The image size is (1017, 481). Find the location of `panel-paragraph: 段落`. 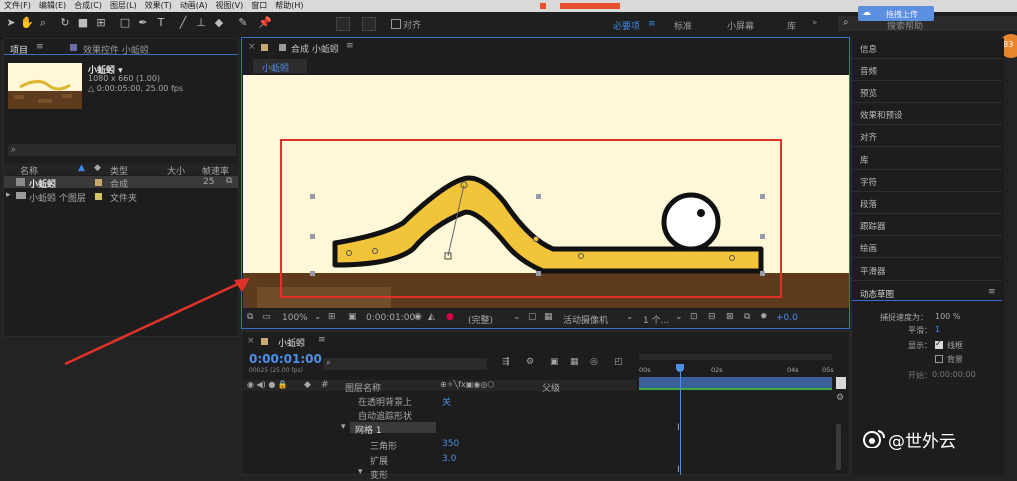

panel-paragraph: 段落 is located at coordinates (868, 204).